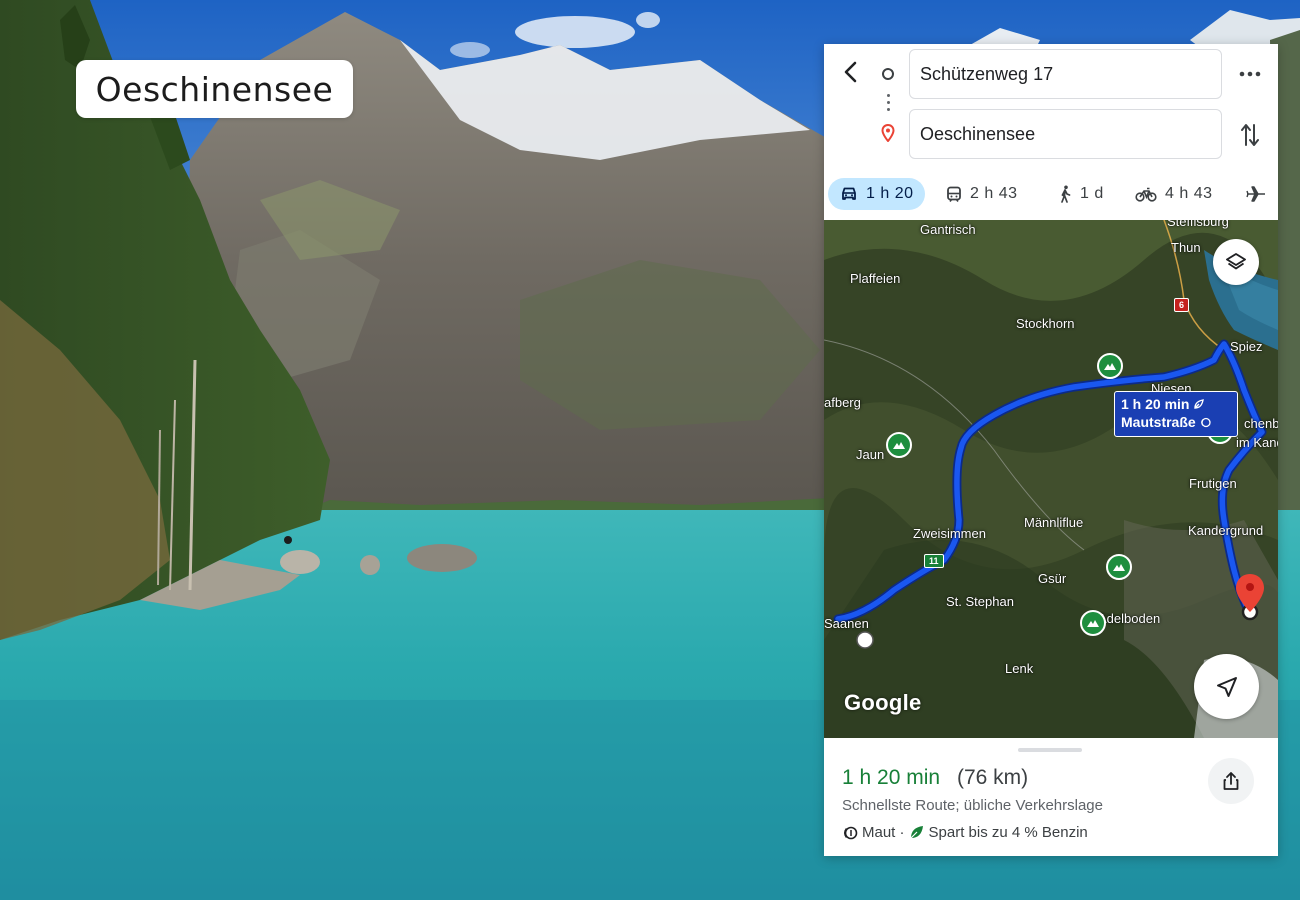 Image resolution: width=1300 pixels, height=900 pixels. I want to click on tab-cycling-label: 4 h 43, so click(1189, 193).